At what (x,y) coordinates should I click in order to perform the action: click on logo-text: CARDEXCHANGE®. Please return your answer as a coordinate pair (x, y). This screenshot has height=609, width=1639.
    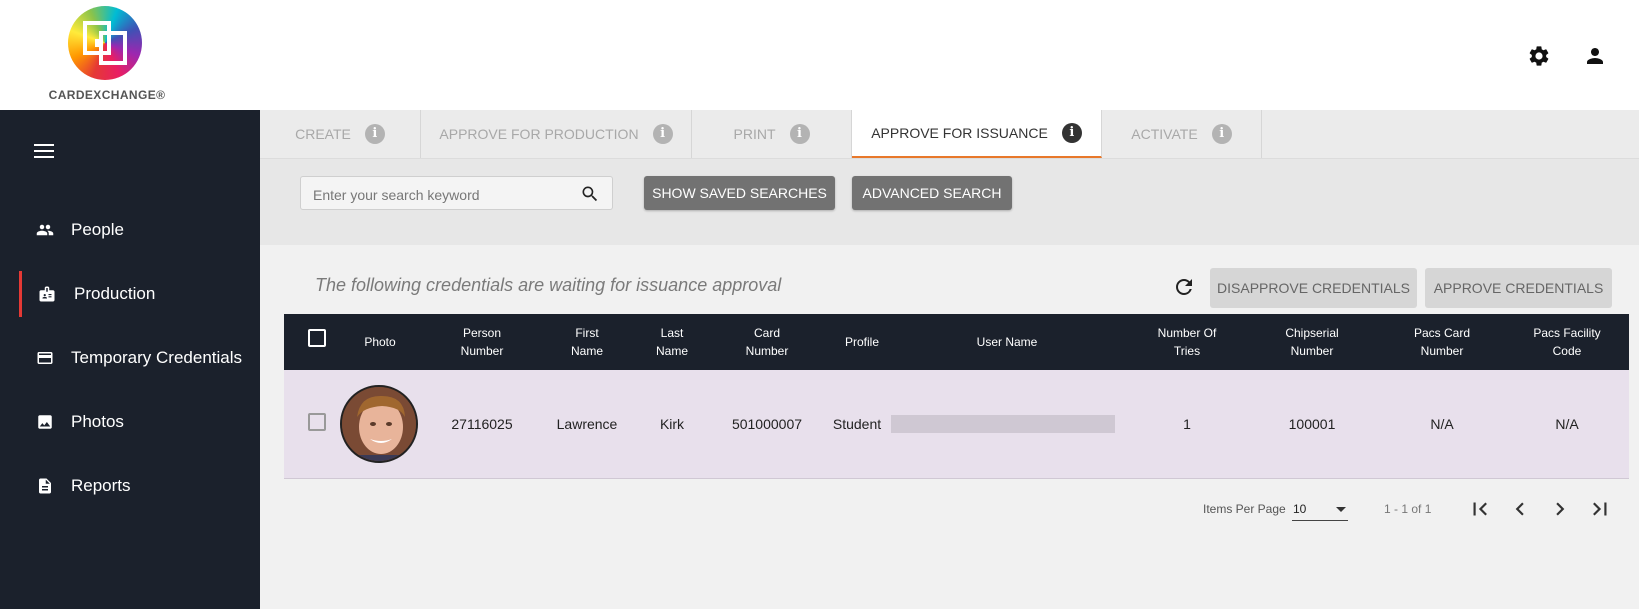
    Looking at the image, I should click on (107, 95).